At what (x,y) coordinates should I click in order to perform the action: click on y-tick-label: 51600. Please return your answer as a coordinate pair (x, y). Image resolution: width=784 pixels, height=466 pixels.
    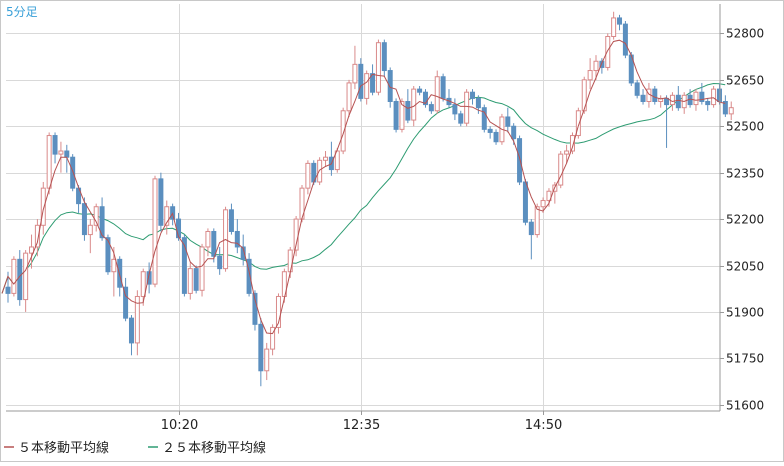
    Looking at the image, I should click on (745, 406).